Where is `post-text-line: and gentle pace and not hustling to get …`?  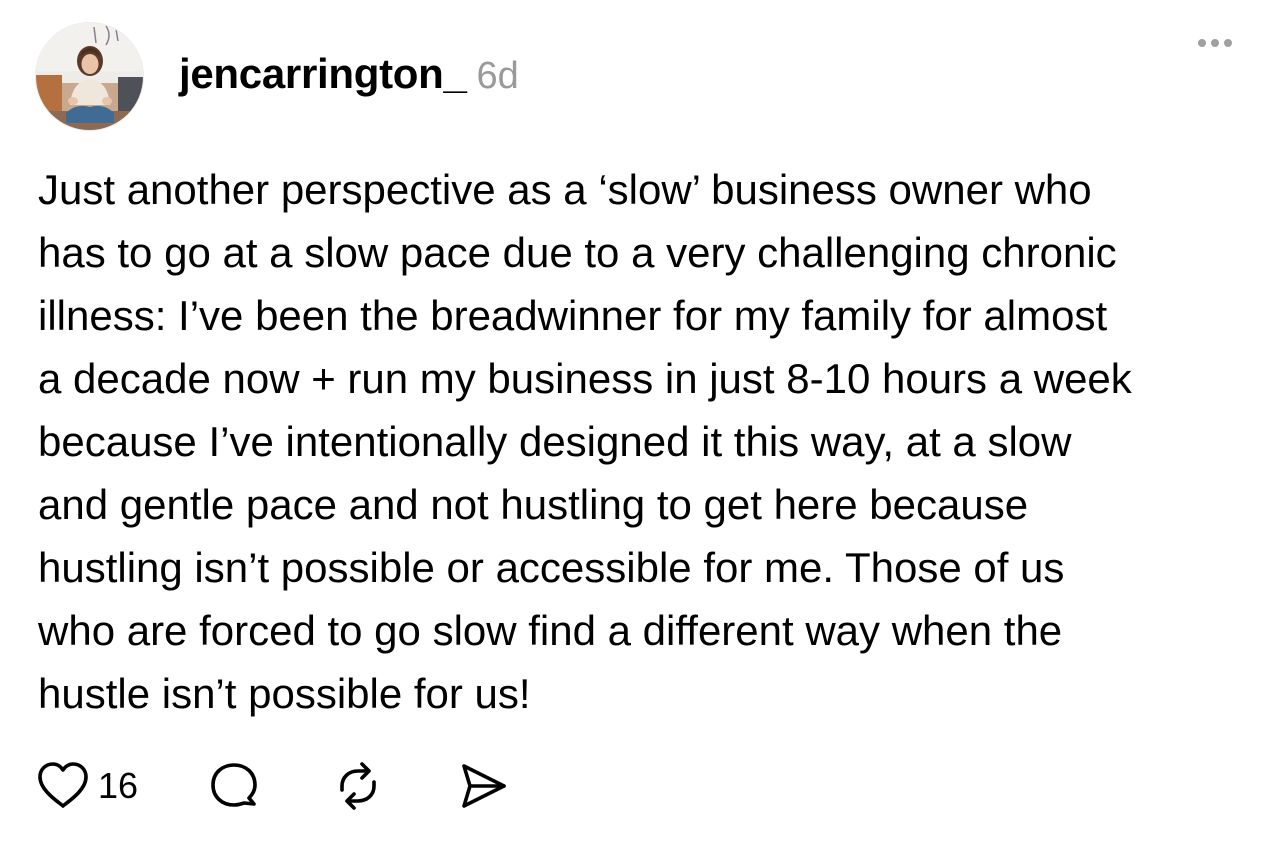
post-text-line: and gentle pace and not hustling to get … is located at coordinates (533, 504).